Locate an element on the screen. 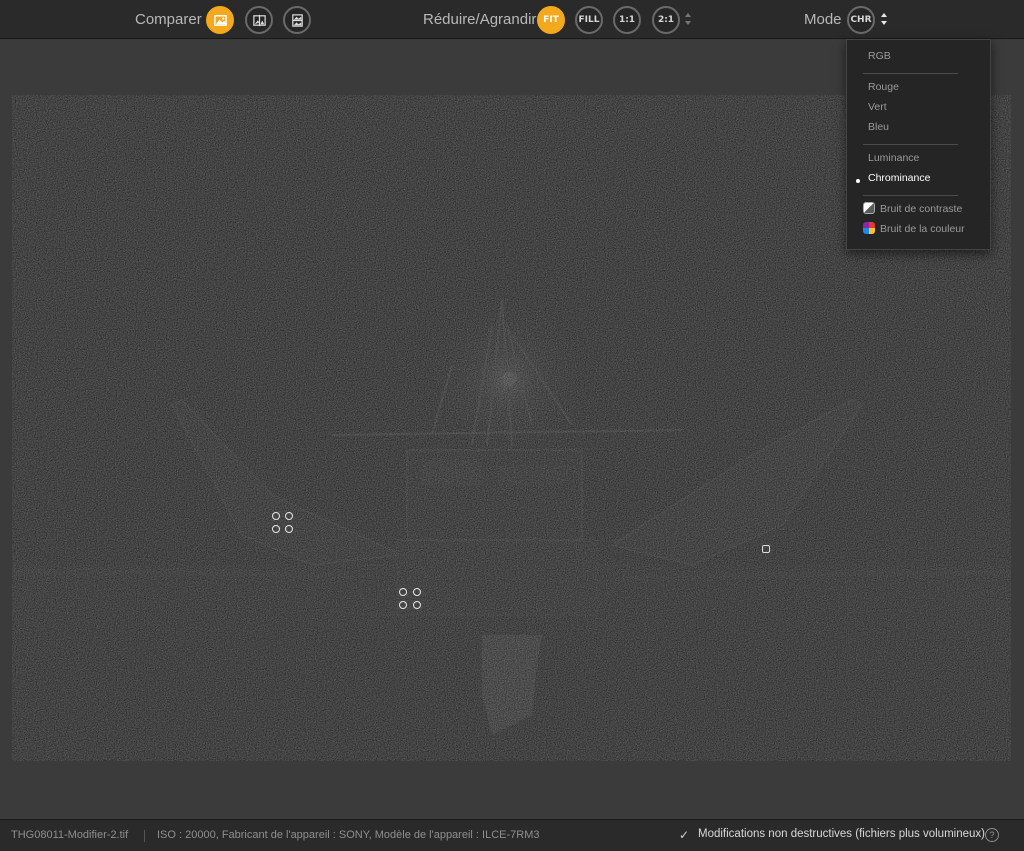  mode-stepper-icon is located at coordinates (884, 19).